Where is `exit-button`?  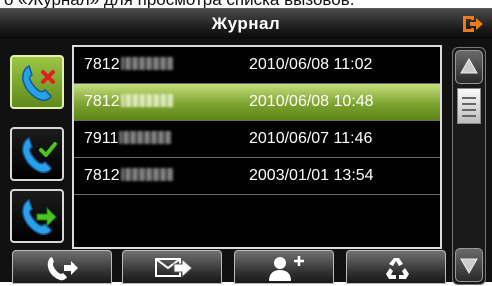
exit-button is located at coordinates (472, 24).